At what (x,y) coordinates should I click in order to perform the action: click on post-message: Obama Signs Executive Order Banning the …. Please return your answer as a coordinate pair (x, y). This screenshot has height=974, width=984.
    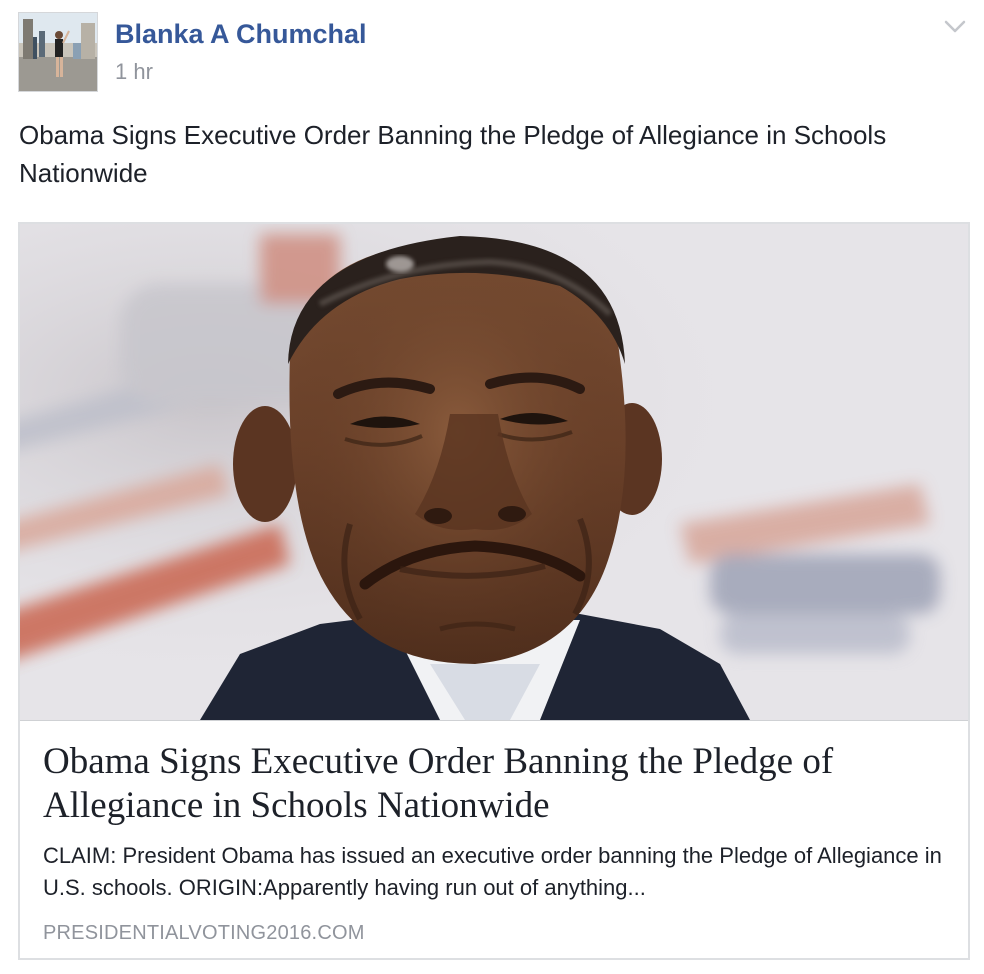
    Looking at the image, I should click on (453, 154).